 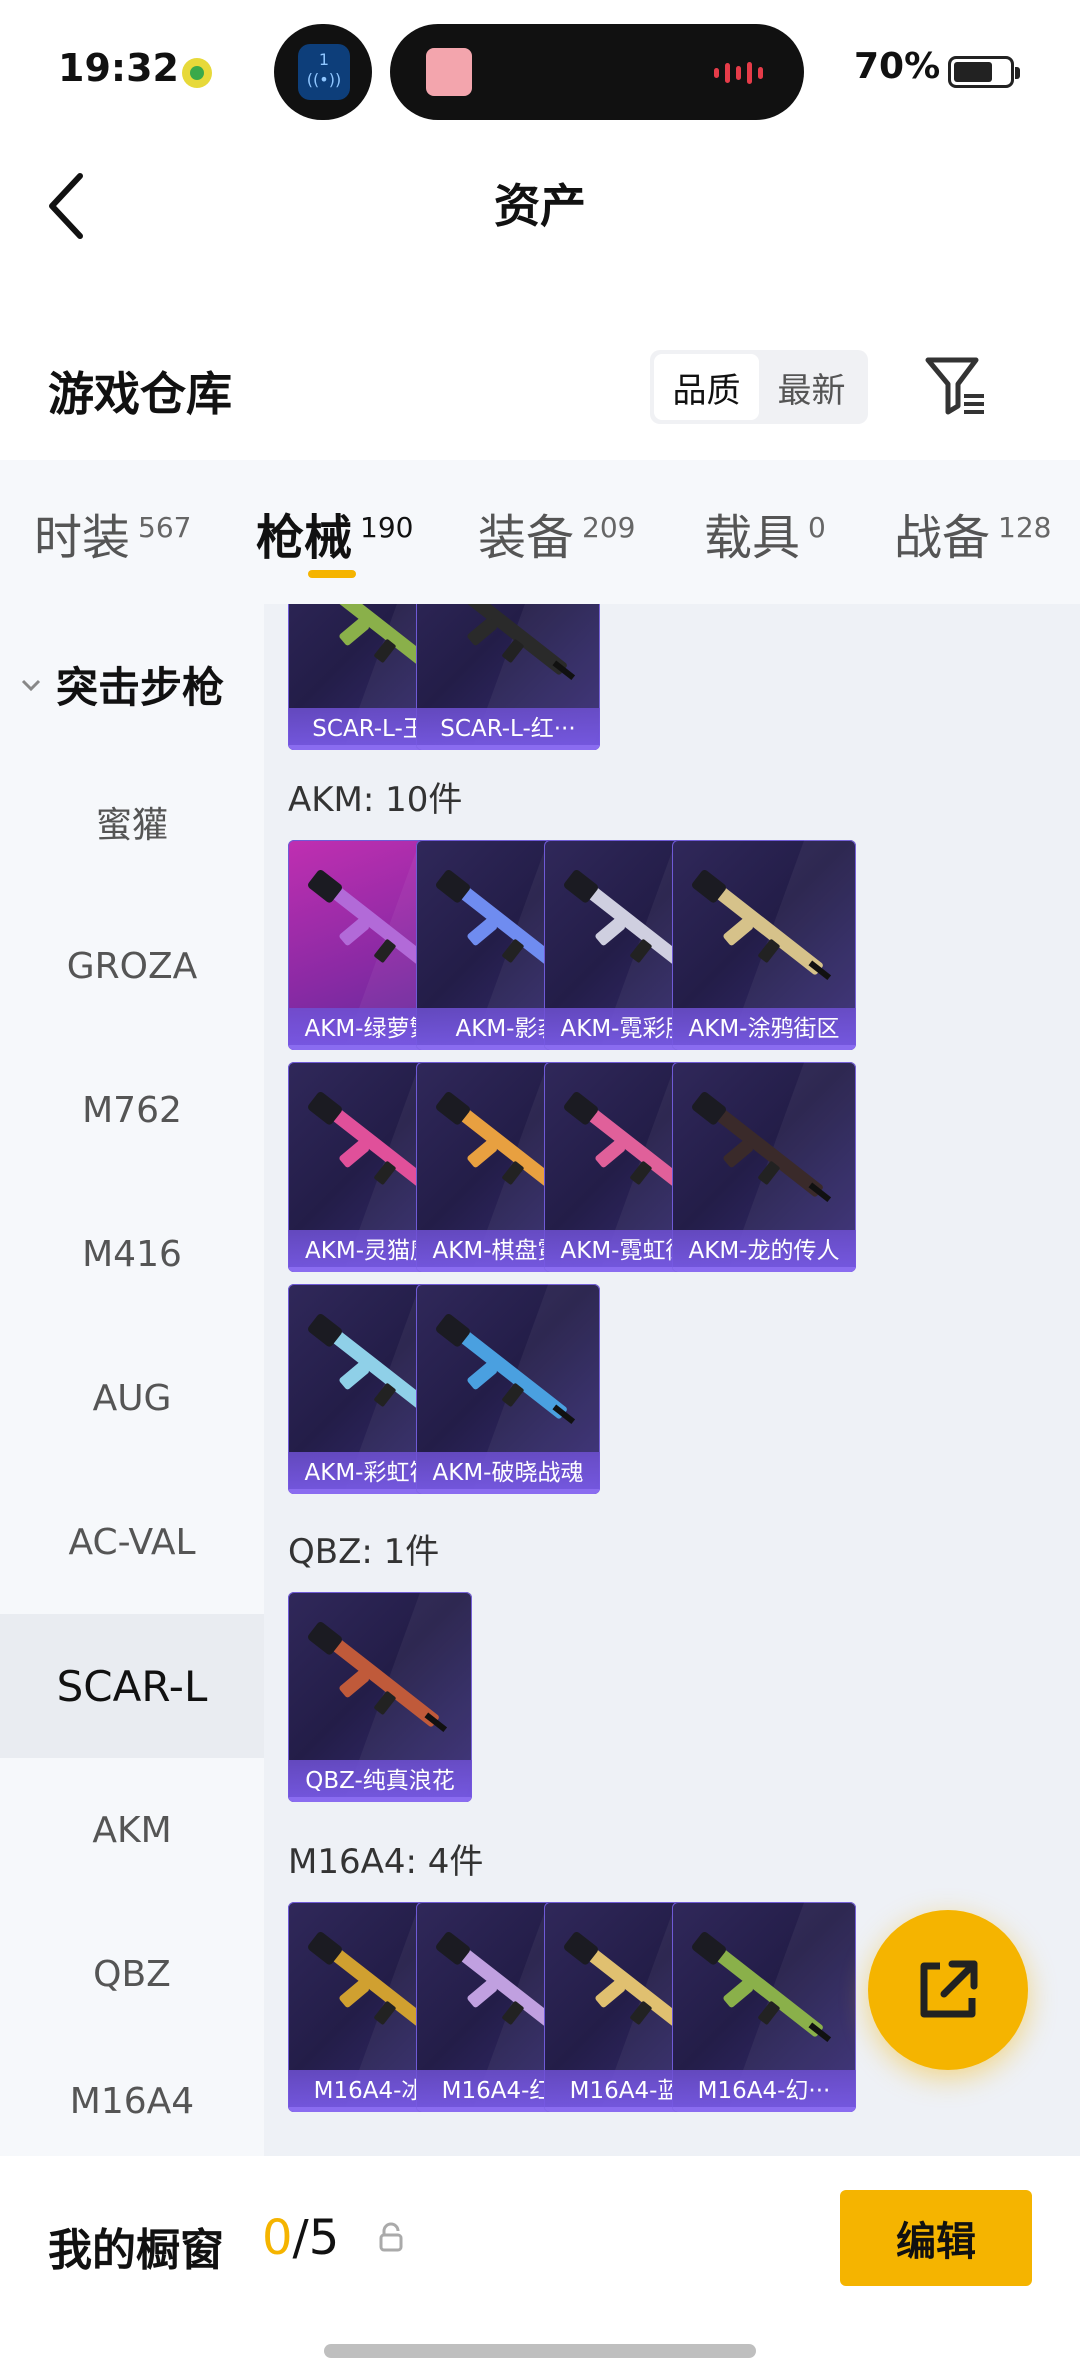 What do you see at coordinates (375, 800) in the screenshot?
I see `group-label-akm: AKM: 10件` at bounding box center [375, 800].